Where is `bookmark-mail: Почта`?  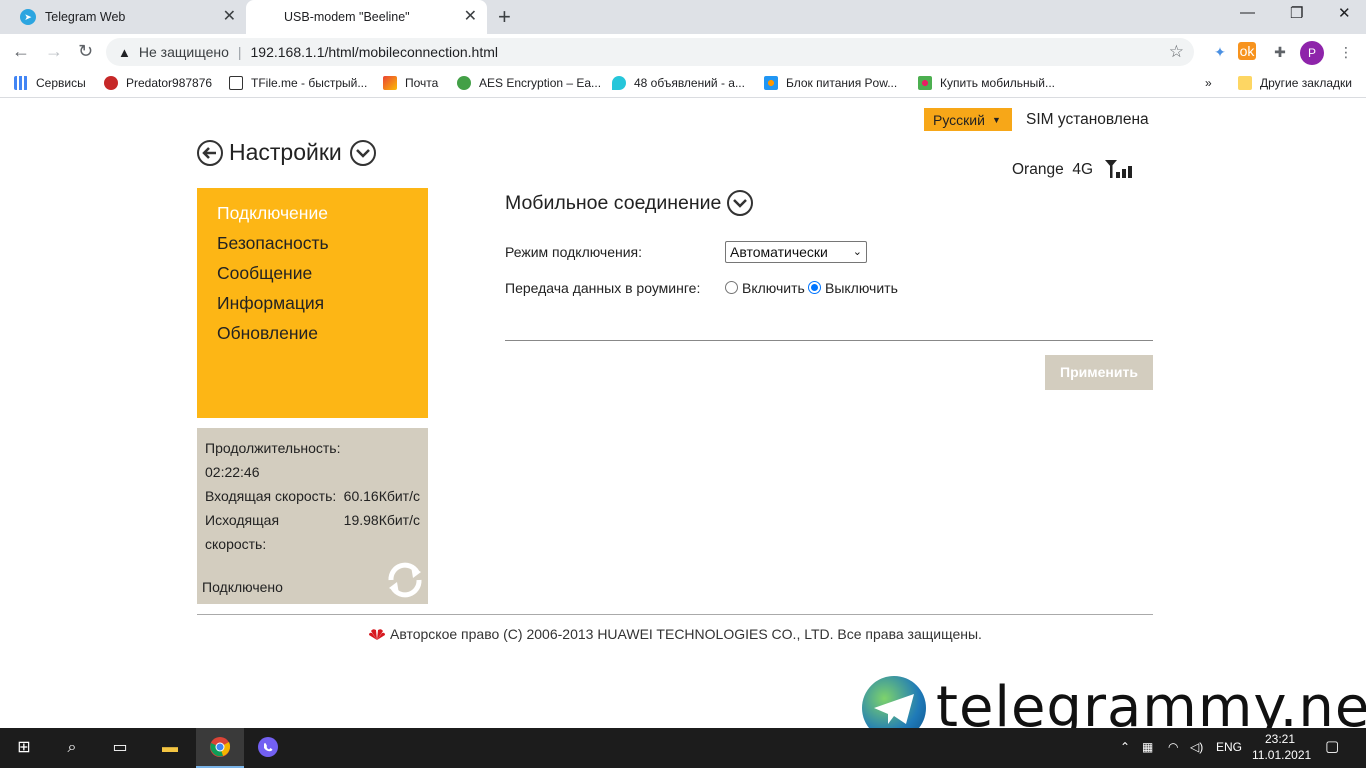
bookmark-mail: Почта is located at coordinates (410, 83).